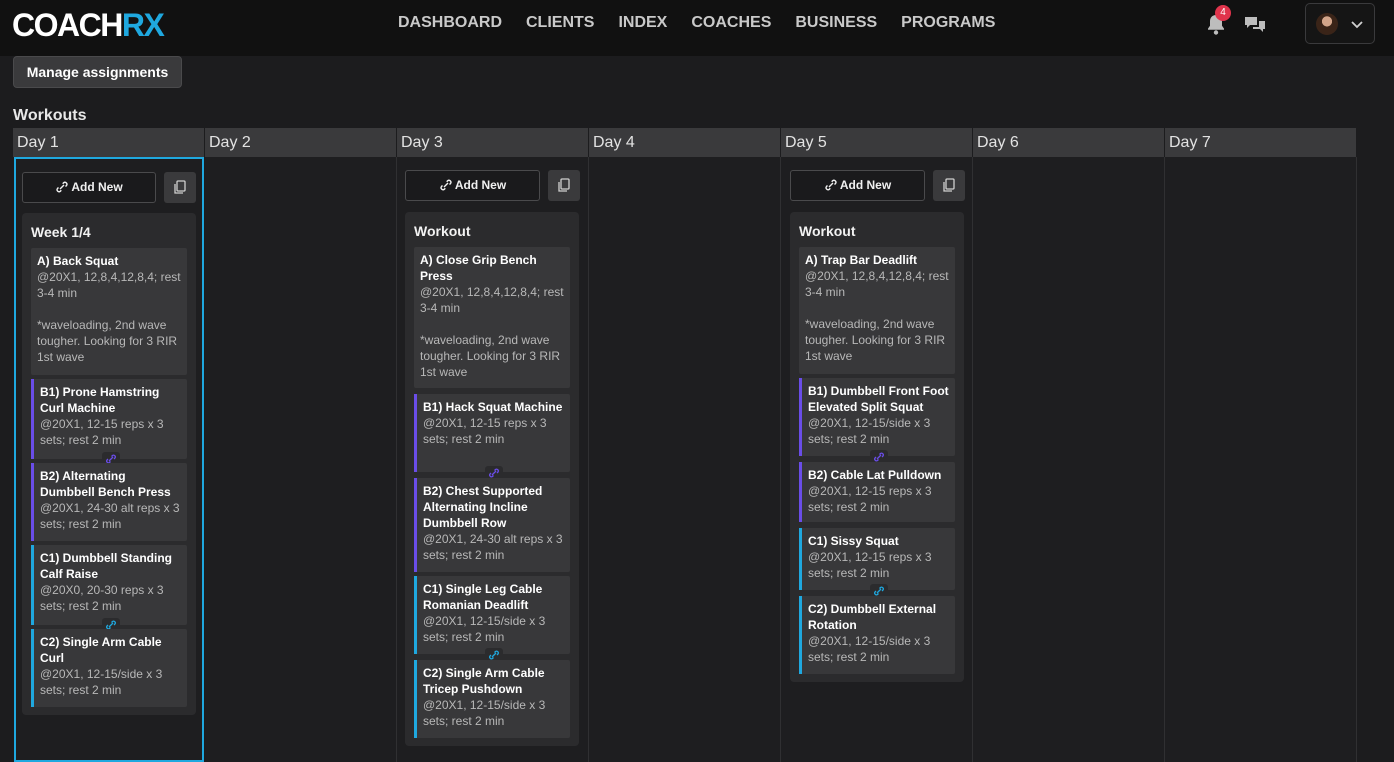  Describe the element at coordinates (560, 23) in the screenshot. I see `nav-clients: CLIENTS` at that location.